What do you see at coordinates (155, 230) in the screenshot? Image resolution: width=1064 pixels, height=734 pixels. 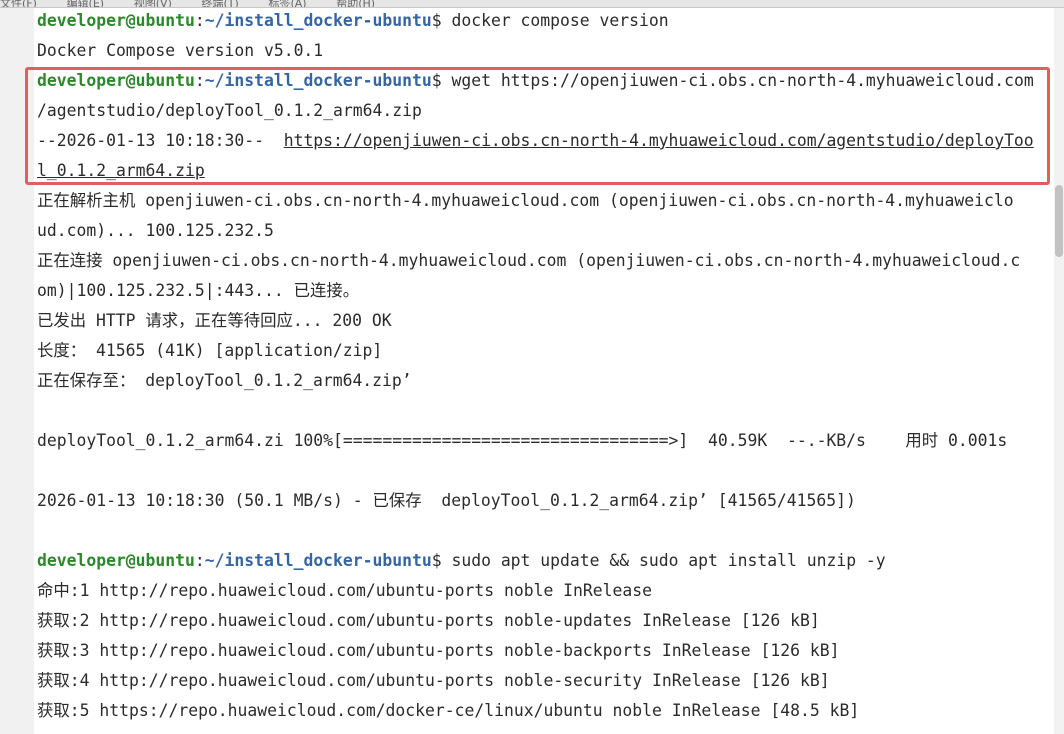 I see `terminal-line: ud.com)... 100.125.232.5` at bounding box center [155, 230].